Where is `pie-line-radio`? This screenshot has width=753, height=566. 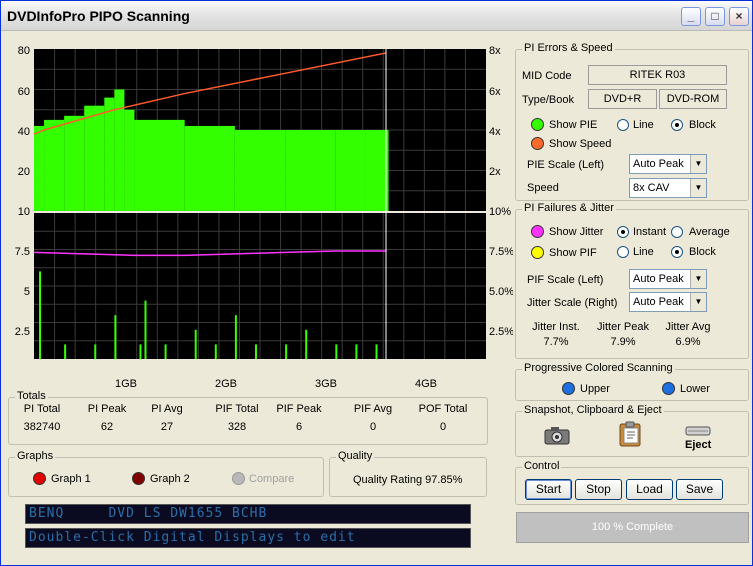 pie-line-radio is located at coordinates (623, 125).